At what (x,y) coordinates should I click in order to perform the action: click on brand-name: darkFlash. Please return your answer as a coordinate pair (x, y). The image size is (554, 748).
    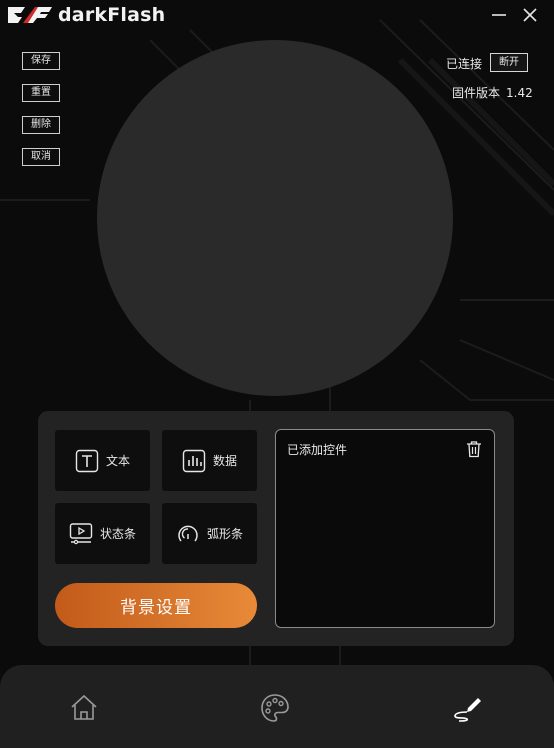
    Looking at the image, I should click on (112, 15).